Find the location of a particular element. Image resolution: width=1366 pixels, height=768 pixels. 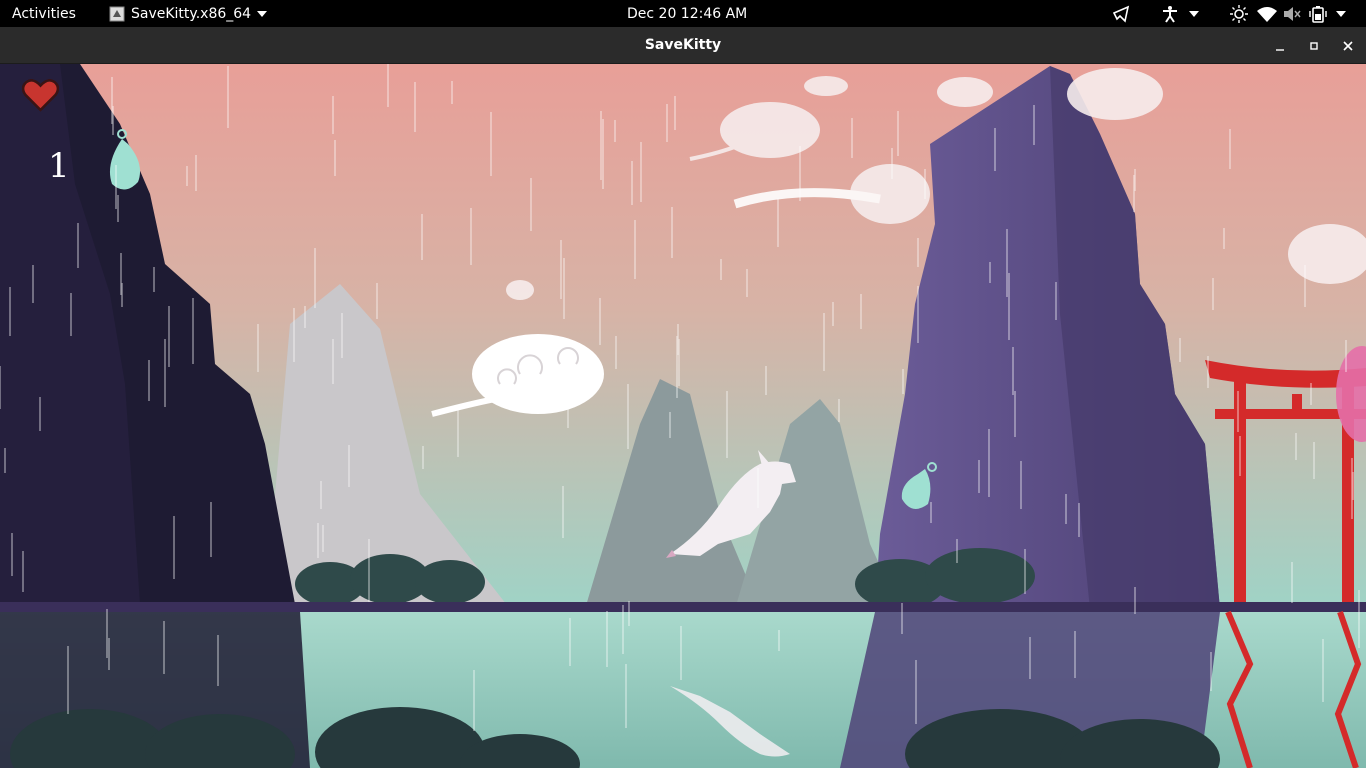

maximize-button is located at coordinates (1314, 45).